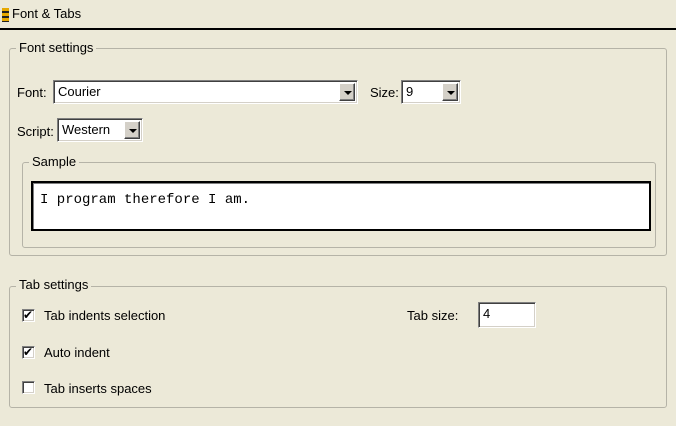 Image resolution: width=676 pixels, height=426 pixels. I want to click on sample-preview: I program therefore I am., so click(341, 206).